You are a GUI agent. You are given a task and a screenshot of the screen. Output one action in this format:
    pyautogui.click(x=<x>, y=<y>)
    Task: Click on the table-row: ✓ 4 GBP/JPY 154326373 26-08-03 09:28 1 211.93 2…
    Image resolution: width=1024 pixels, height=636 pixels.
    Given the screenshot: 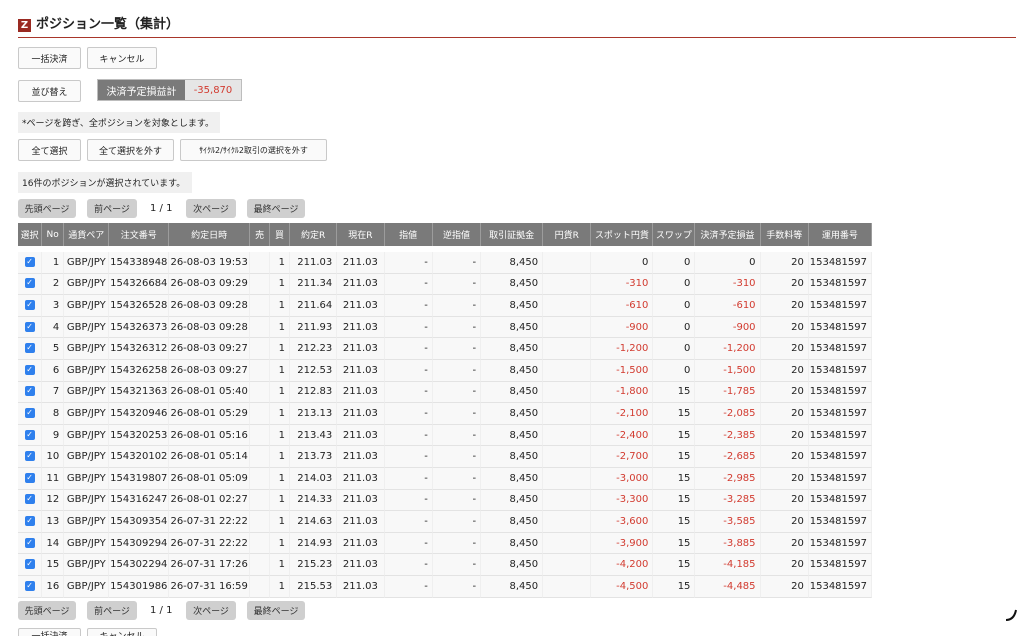 What is the action you would take?
    pyautogui.click(x=445, y=327)
    